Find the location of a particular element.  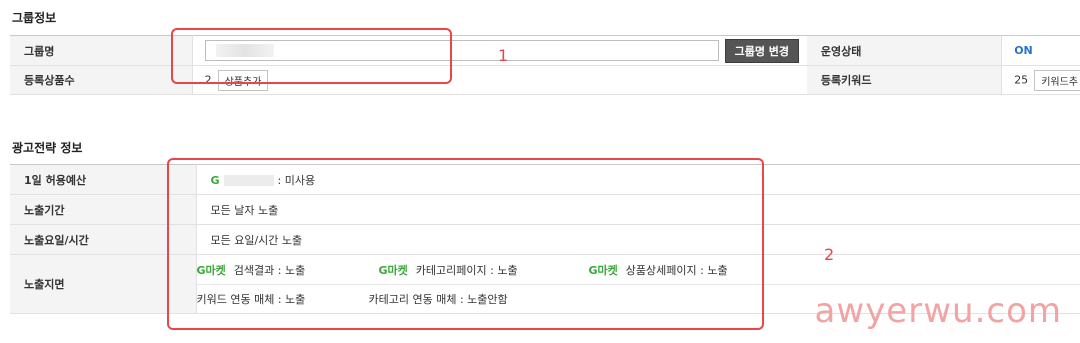

group-name-label: 그룹명 is located at coordinates (101, 50).